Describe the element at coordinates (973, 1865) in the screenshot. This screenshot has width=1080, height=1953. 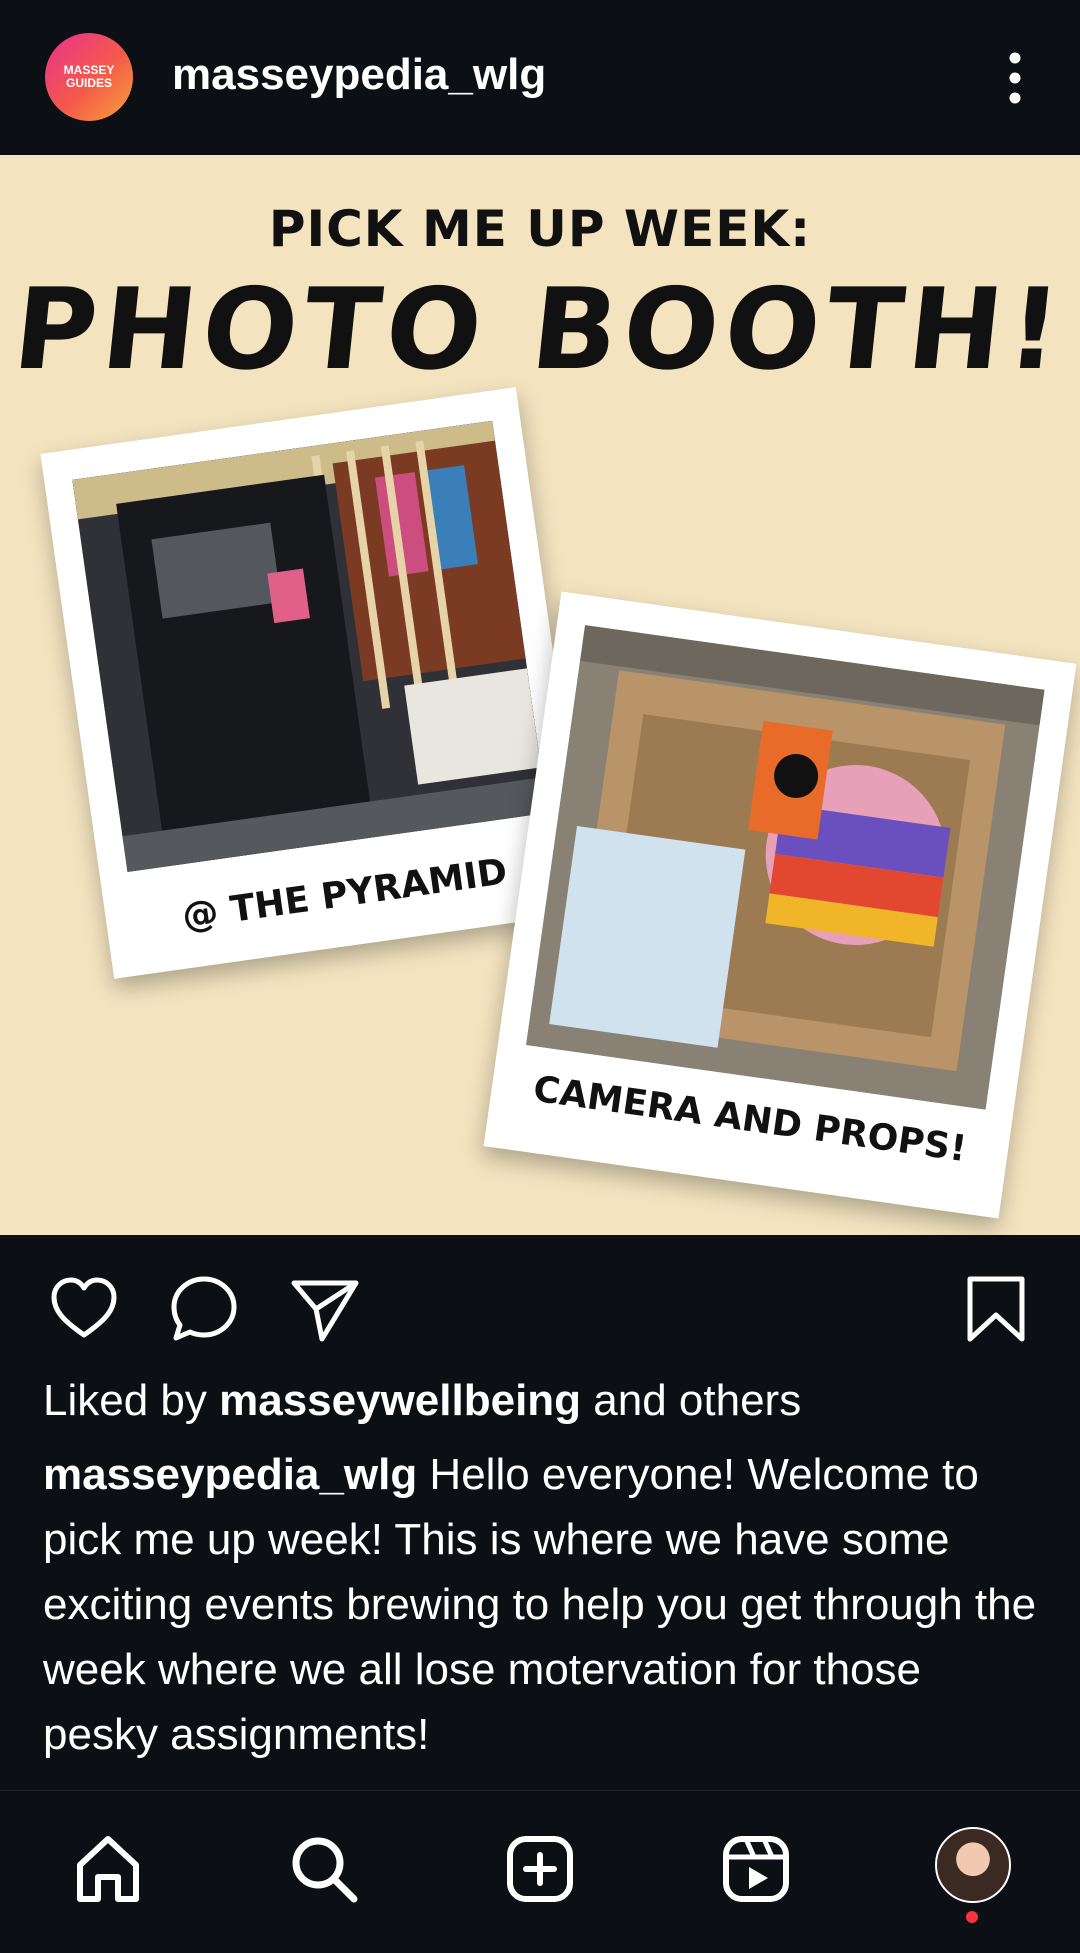
I see `profile-avatar` at that location.